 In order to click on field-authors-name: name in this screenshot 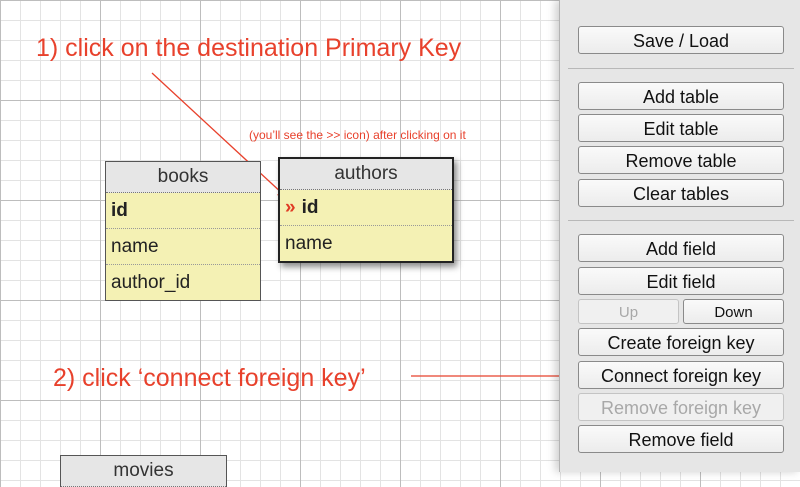, I will do `click(366, 243)`.